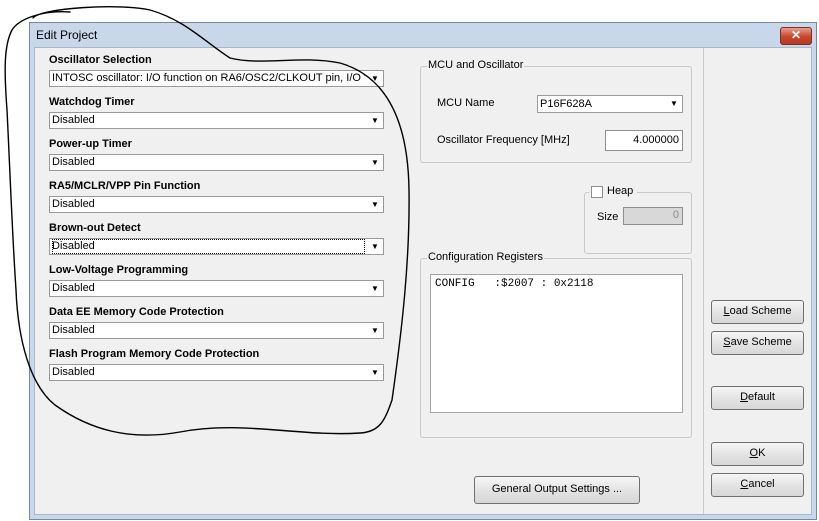  Describe the element at coordinates (744, 397) in the screenshot. I see `default-accel: D` at that location.